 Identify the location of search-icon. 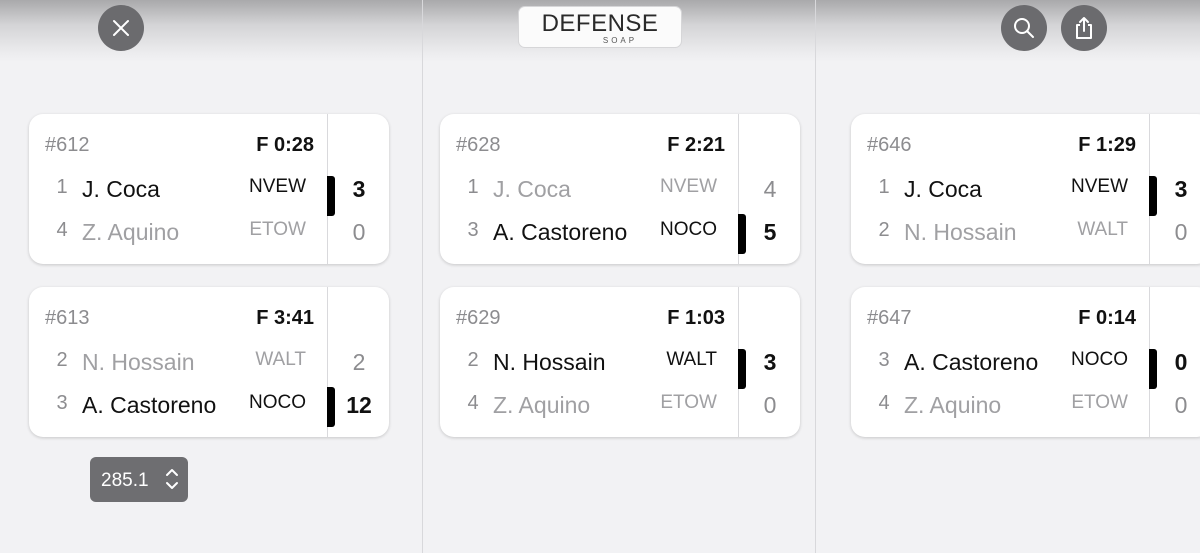
(1024, 28).